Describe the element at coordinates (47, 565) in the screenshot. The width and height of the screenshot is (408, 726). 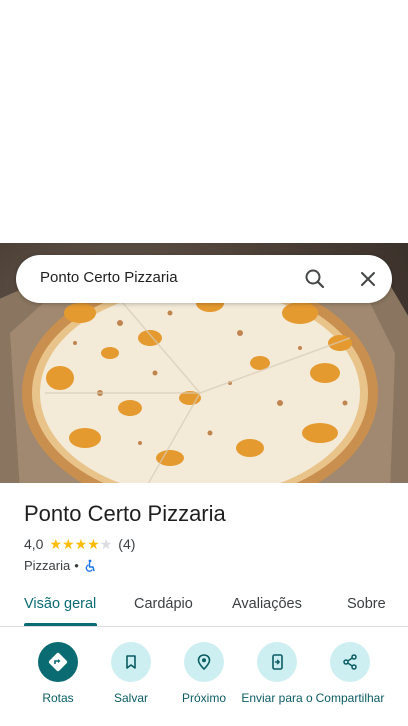
I see `category-label: Pizzaria` at that location.